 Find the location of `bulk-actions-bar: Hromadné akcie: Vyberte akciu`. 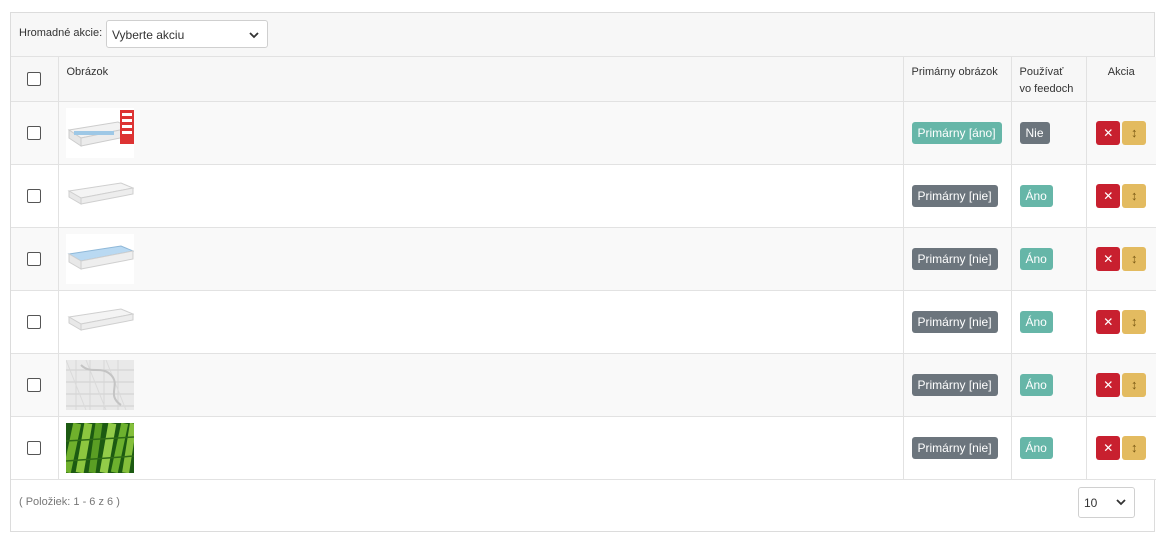

bulk-actions-bar: Hromadné akcie: Vyberte akciu is located at coordinates (582, 35).